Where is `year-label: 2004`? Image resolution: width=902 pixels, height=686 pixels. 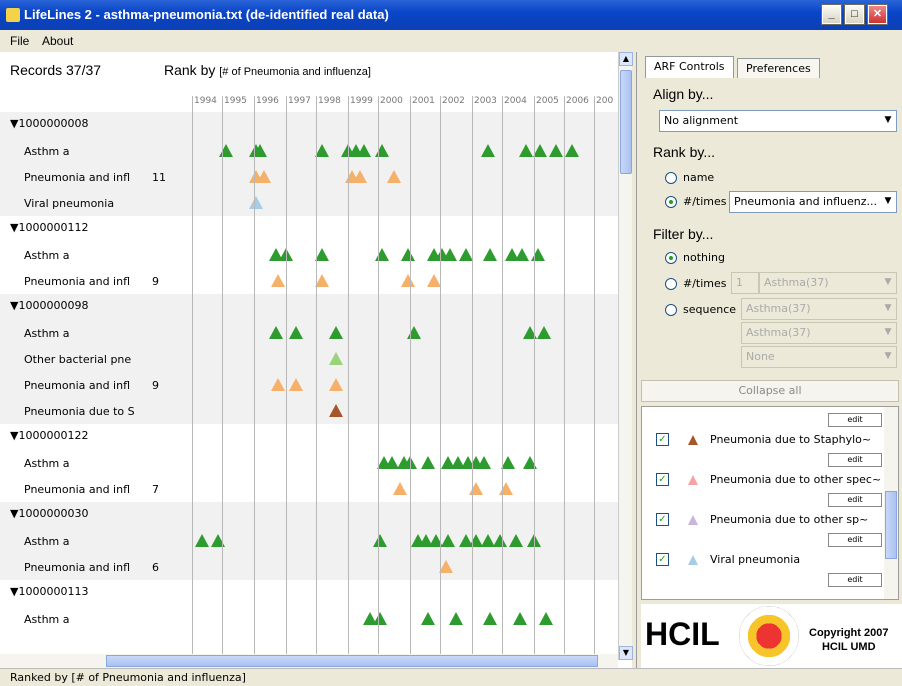 year-label: 2004 is located at coordinates (515, 101).